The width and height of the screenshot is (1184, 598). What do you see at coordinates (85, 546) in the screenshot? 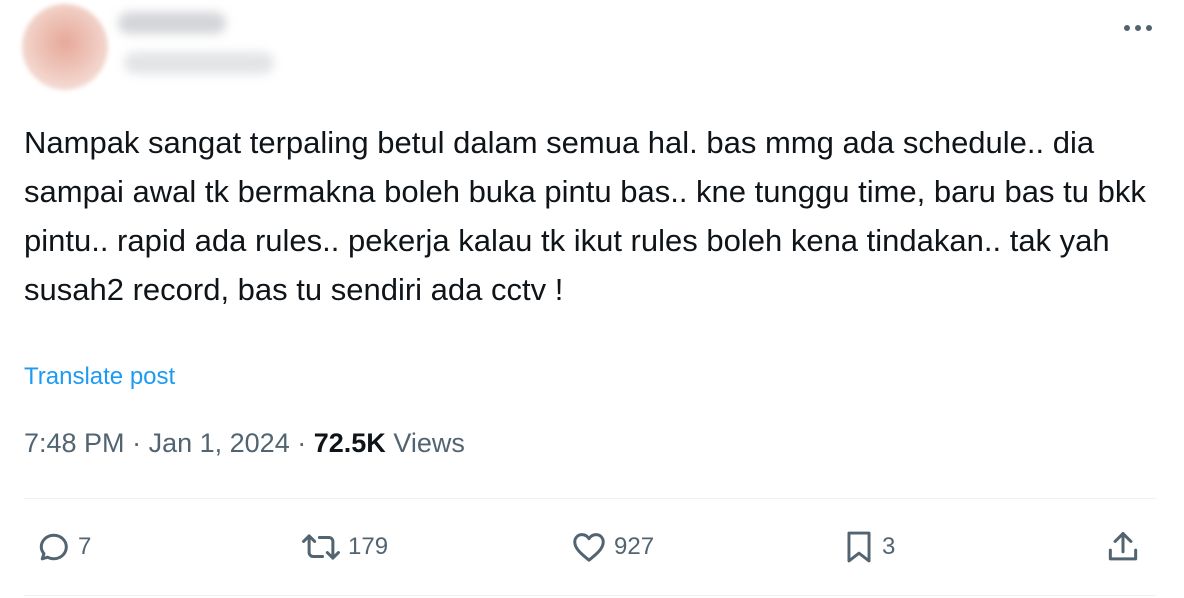
I see `reply-count: 7` at bounding box center [85, 546].